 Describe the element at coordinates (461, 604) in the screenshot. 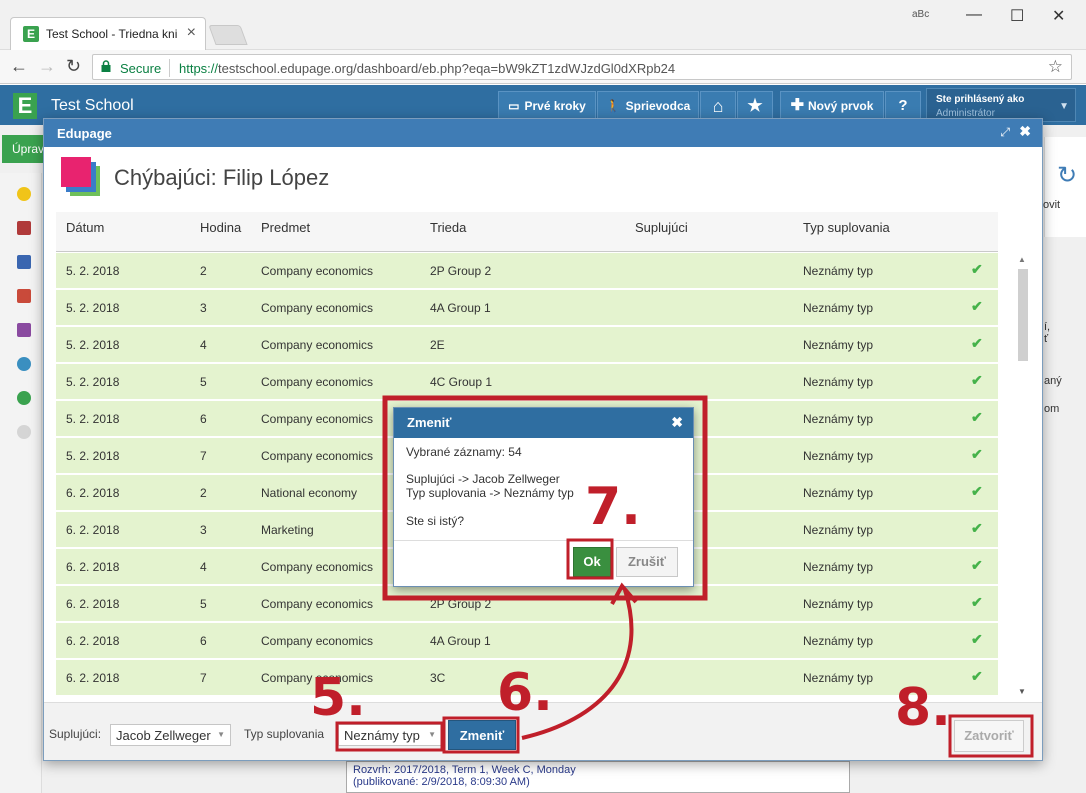

I see `cell-class: 2P Group 2` at that location.